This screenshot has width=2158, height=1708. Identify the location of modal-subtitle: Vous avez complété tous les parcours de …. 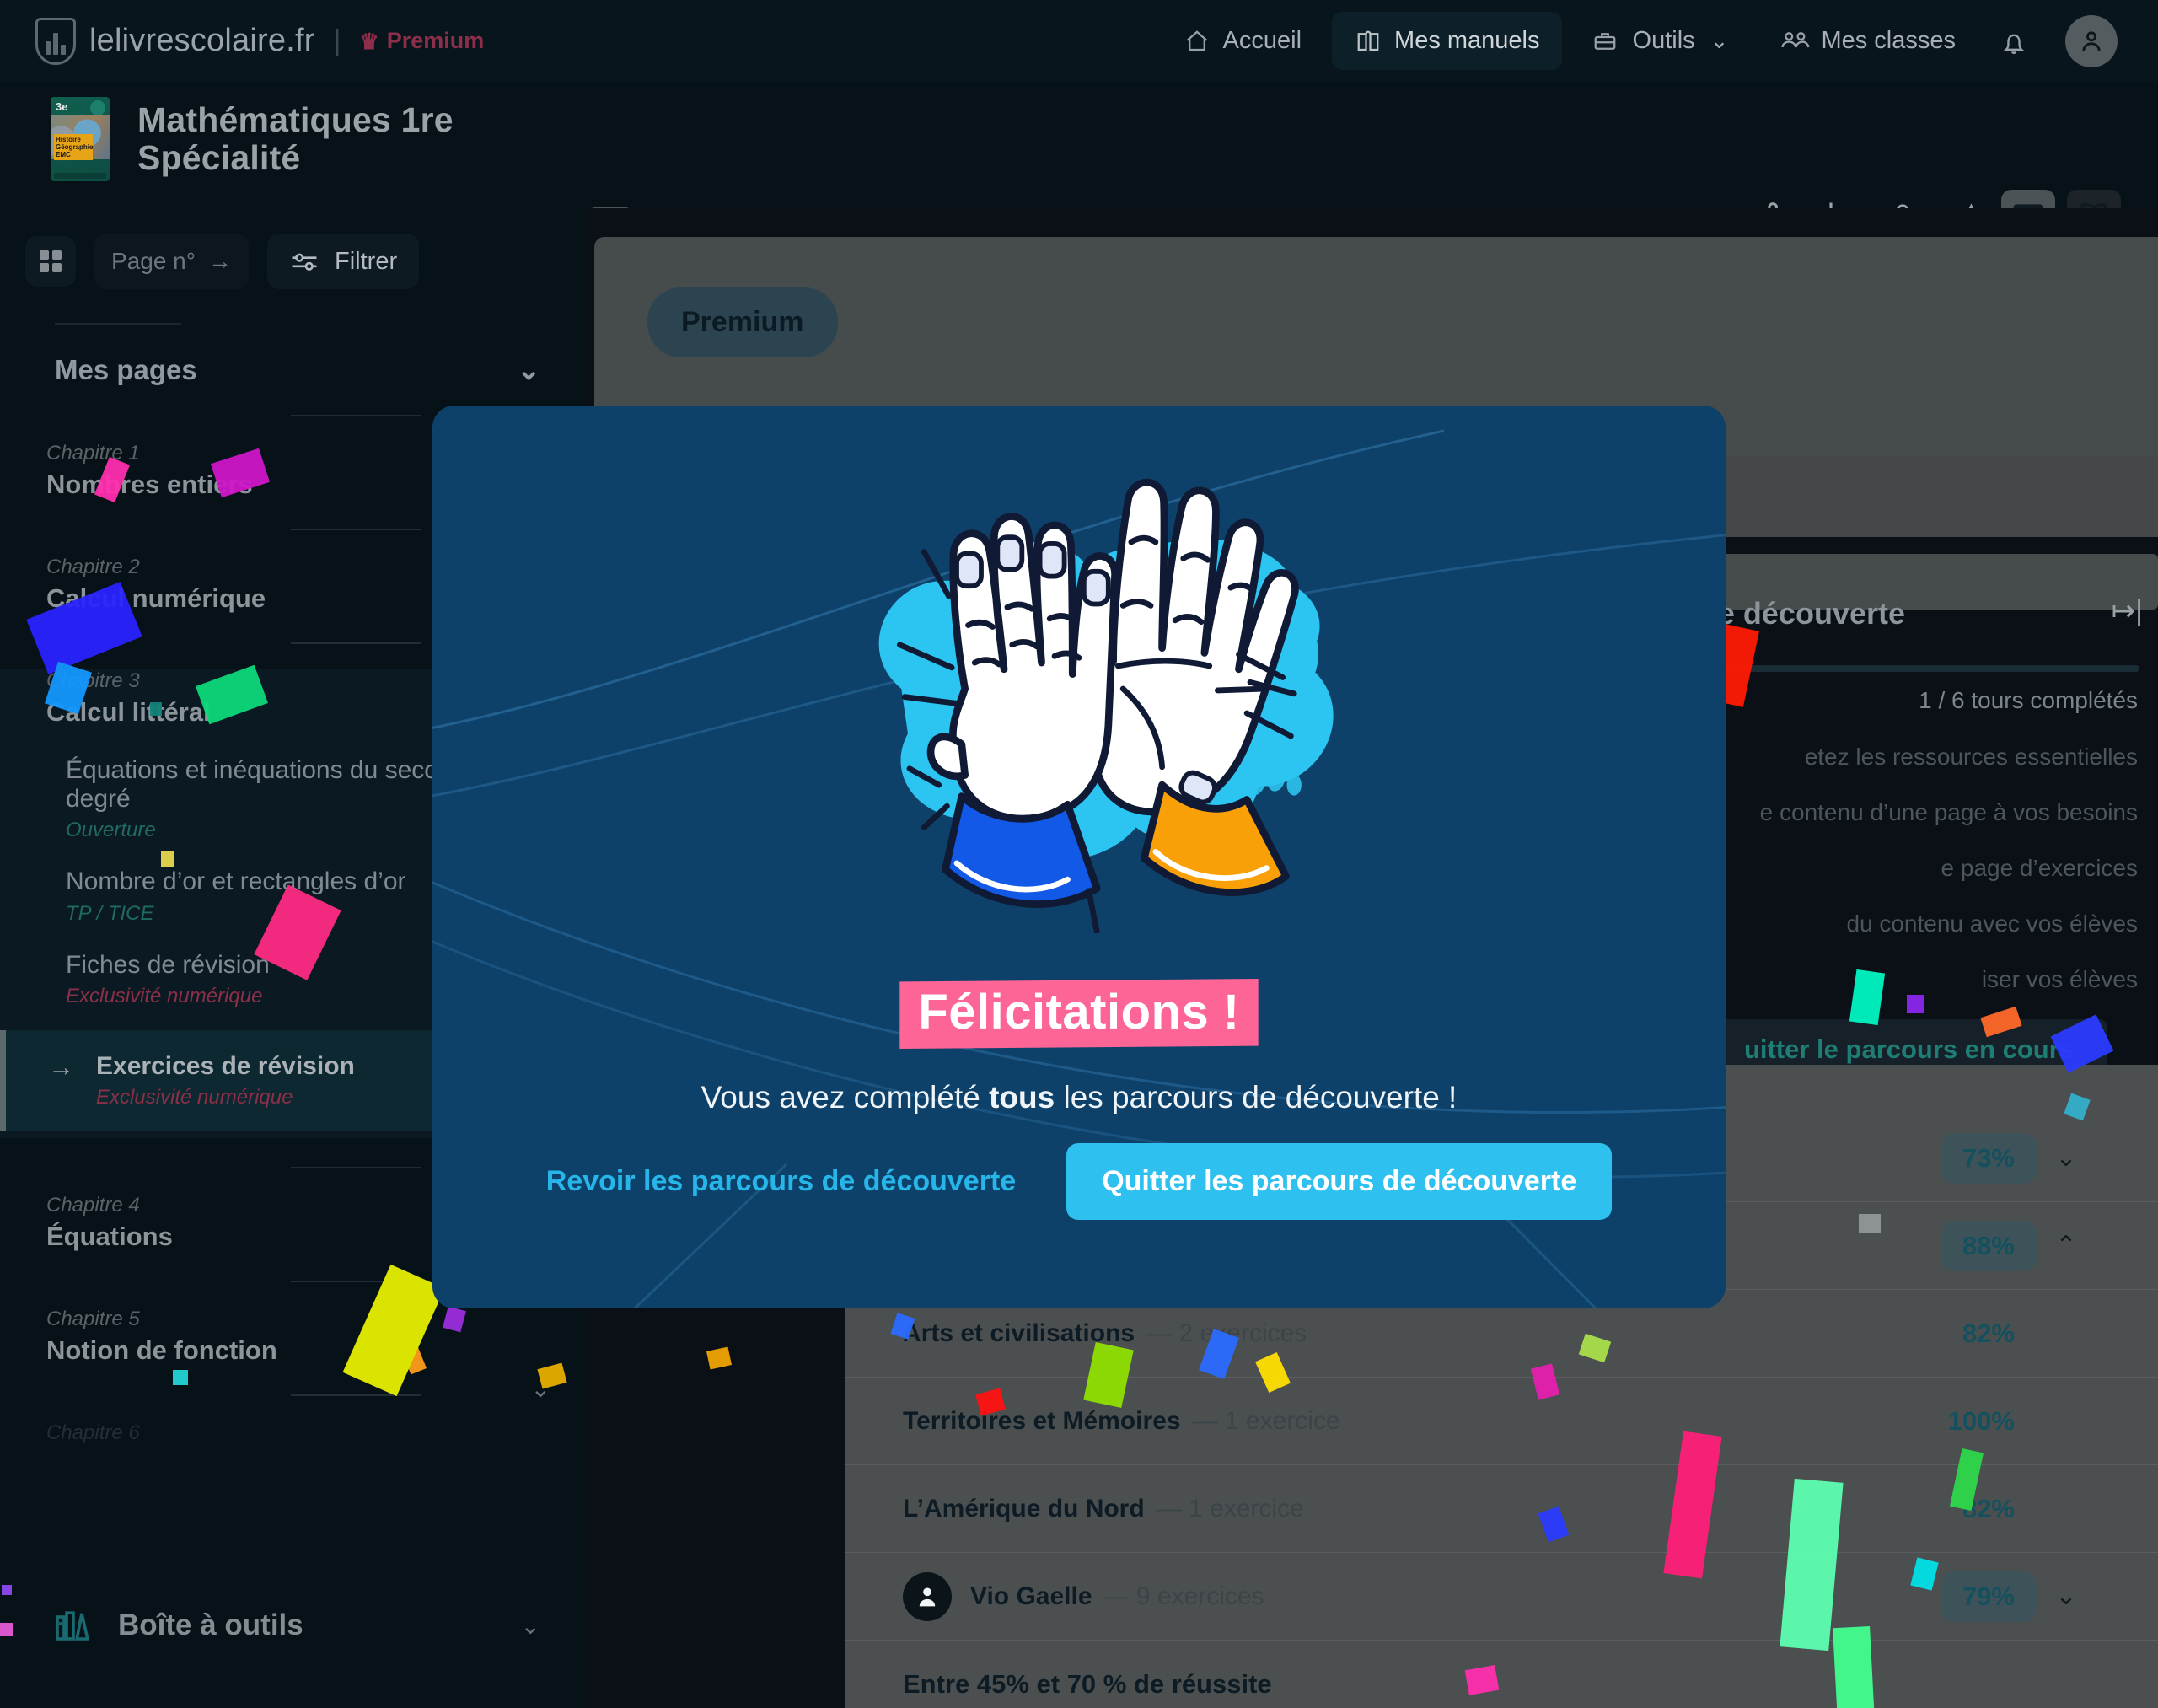
(1079, 1098).